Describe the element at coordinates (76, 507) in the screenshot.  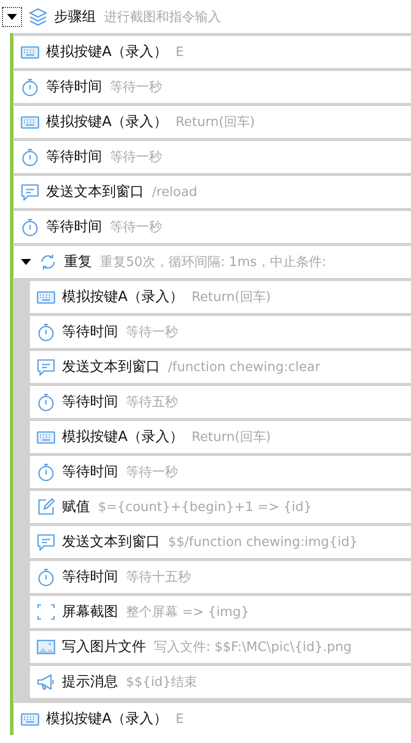
I see `step-title: 赋值` at that location.